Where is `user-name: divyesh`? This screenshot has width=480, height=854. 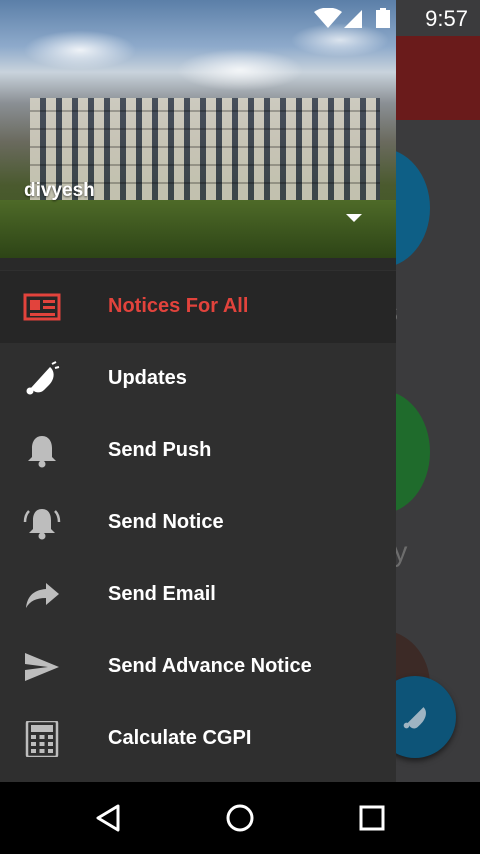
user-name: divyesh is located at coordinates (59, 190).